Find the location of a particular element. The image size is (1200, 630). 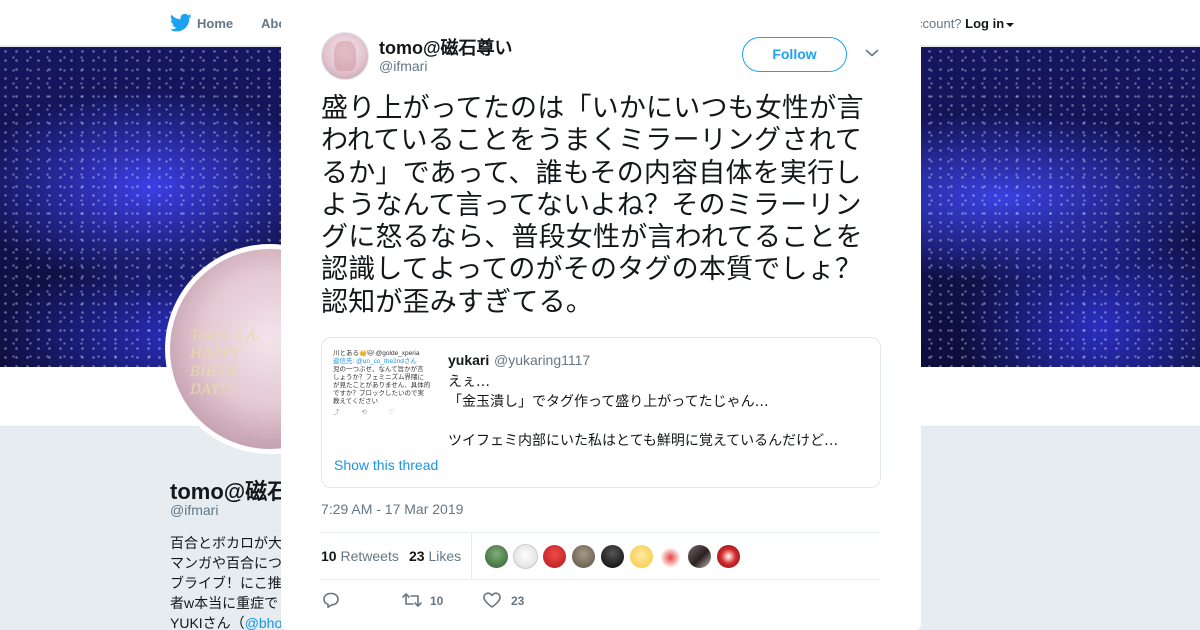

bio-mention-link: @bho is located at coordinates (263, 622).